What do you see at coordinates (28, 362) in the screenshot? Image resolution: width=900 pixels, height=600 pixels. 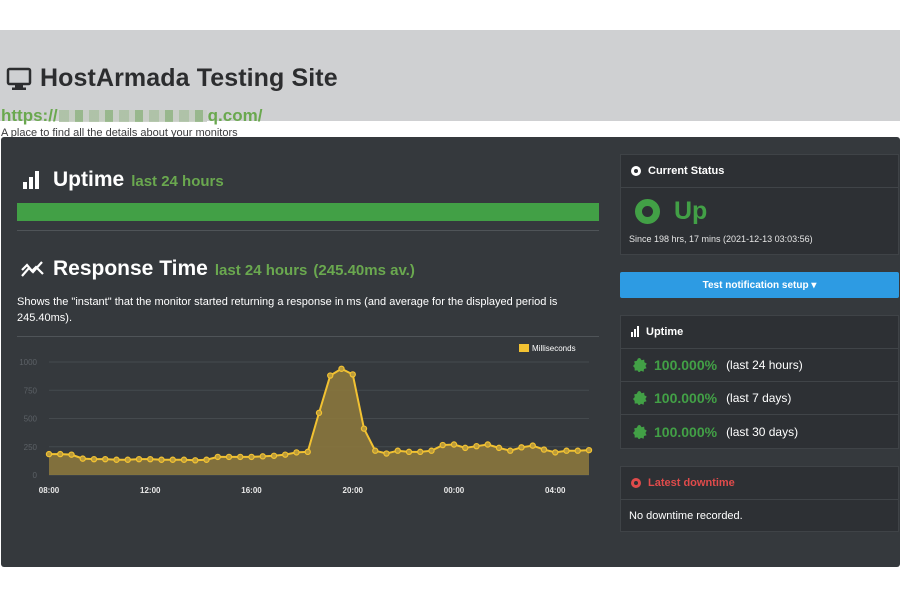 I see `y-tick-label: 1000` at bounding box center [28, 362].